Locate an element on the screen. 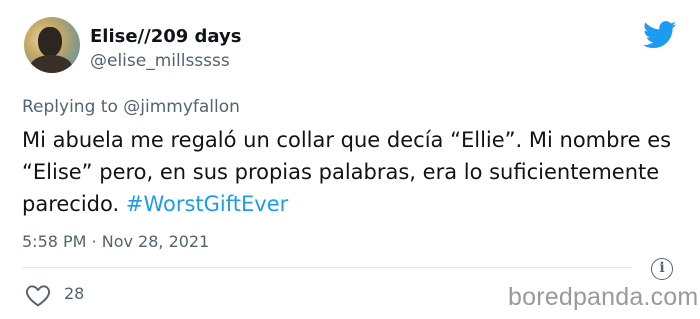  reply-mention-link: @jimmyfallon is located at coordinates (181, 107).